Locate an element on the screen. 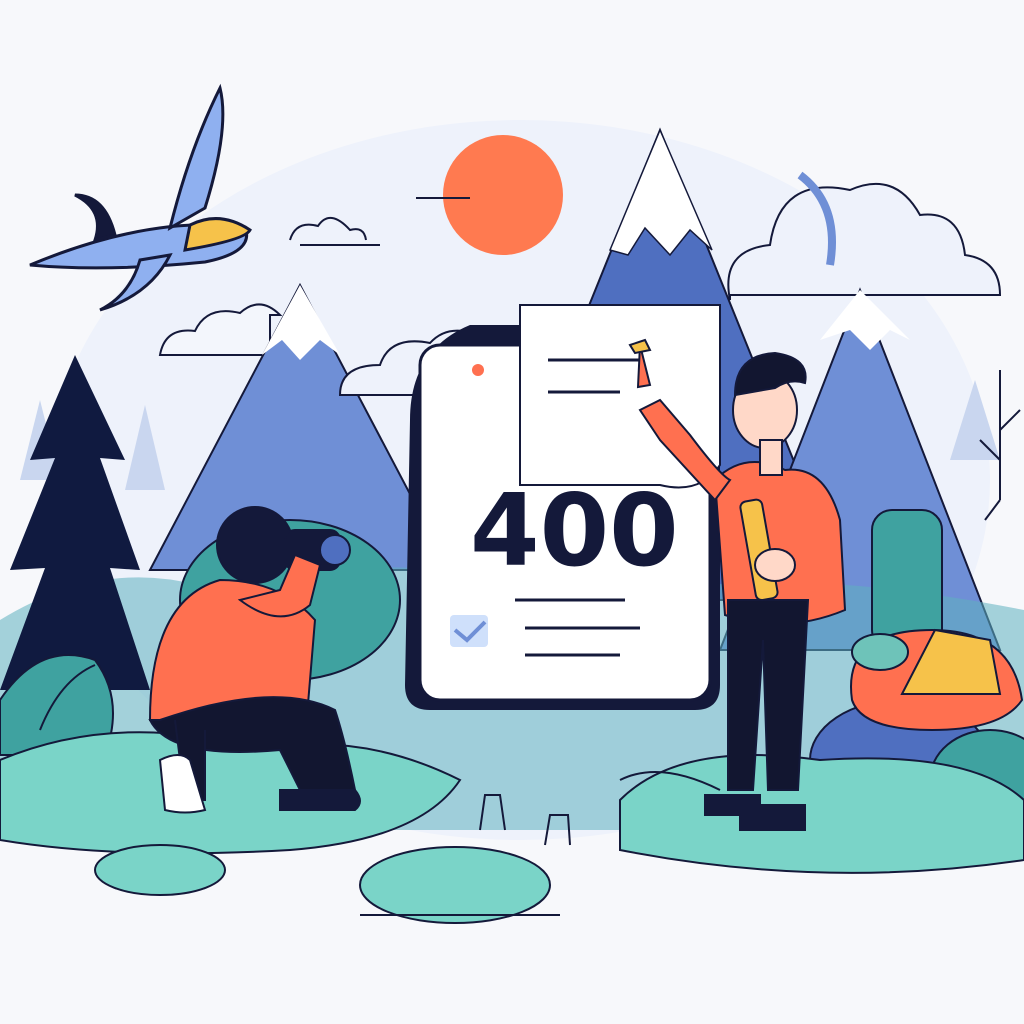  window-dot is located at coordinates (478, 370).